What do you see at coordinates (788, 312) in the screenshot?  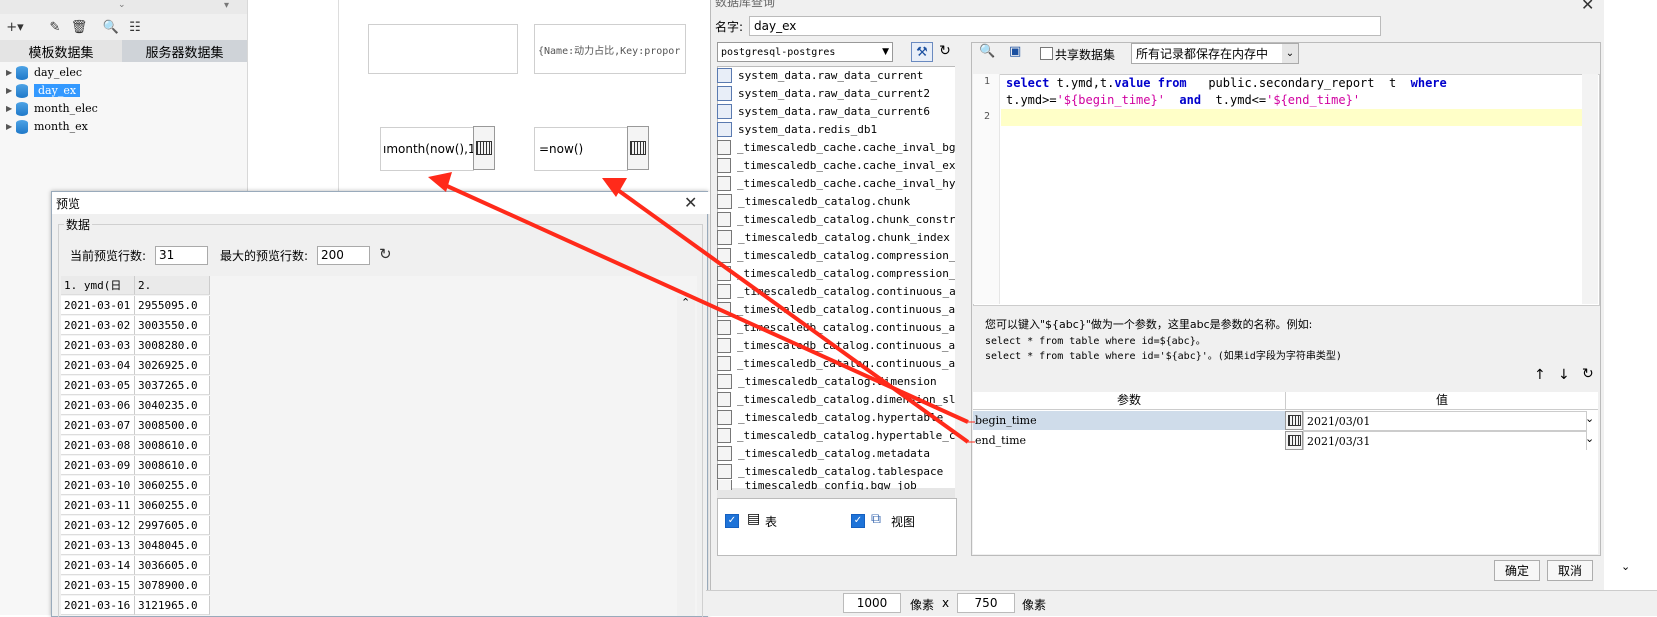 I see `arrow-end-time` at bounding box center [788, 312].